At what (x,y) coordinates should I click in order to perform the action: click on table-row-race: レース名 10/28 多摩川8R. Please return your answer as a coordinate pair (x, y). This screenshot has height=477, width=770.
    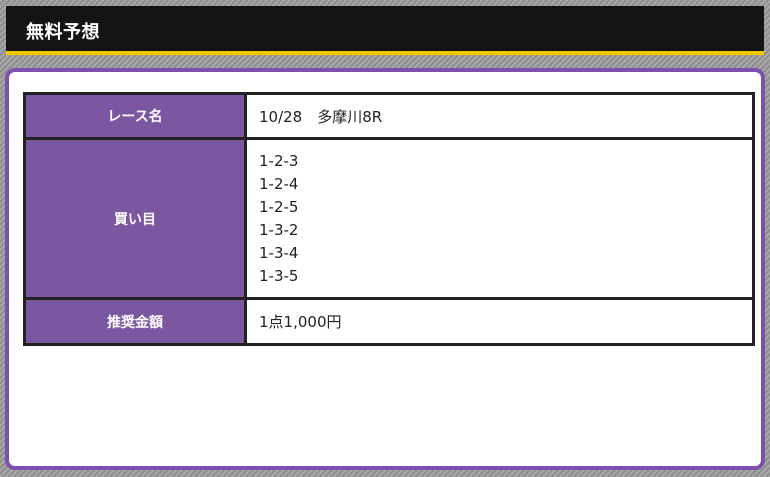
    Looking at the image, I should click on (389, 116).